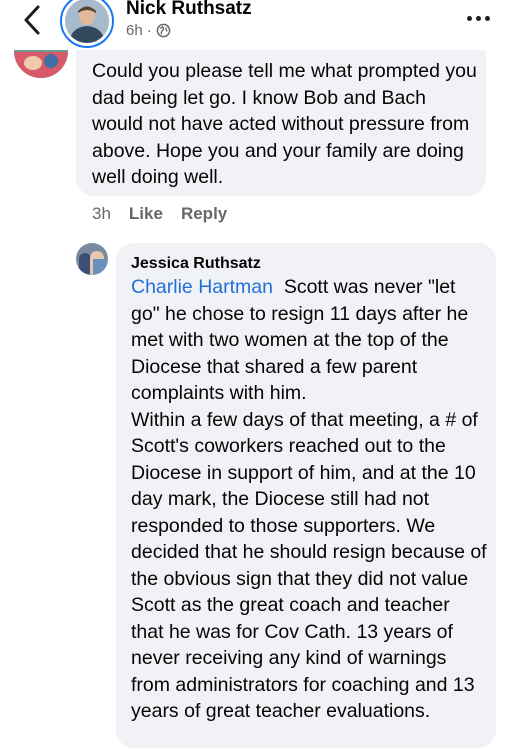 This screenshot has width=510, height=750. I want to click on reply-author-avatar, so click(92, 259).